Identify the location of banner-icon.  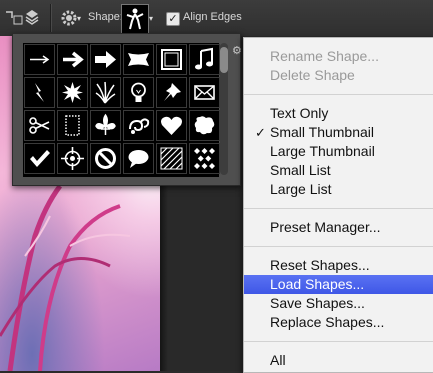
(138, 59).